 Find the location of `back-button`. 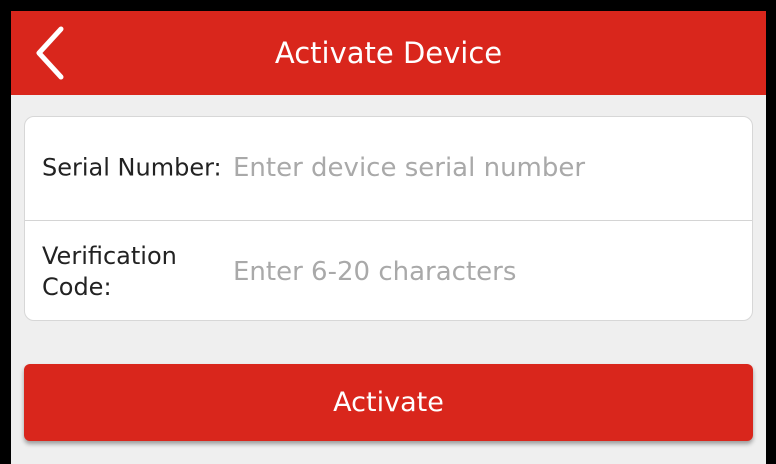

back-button is located at coordinates (55, 53).